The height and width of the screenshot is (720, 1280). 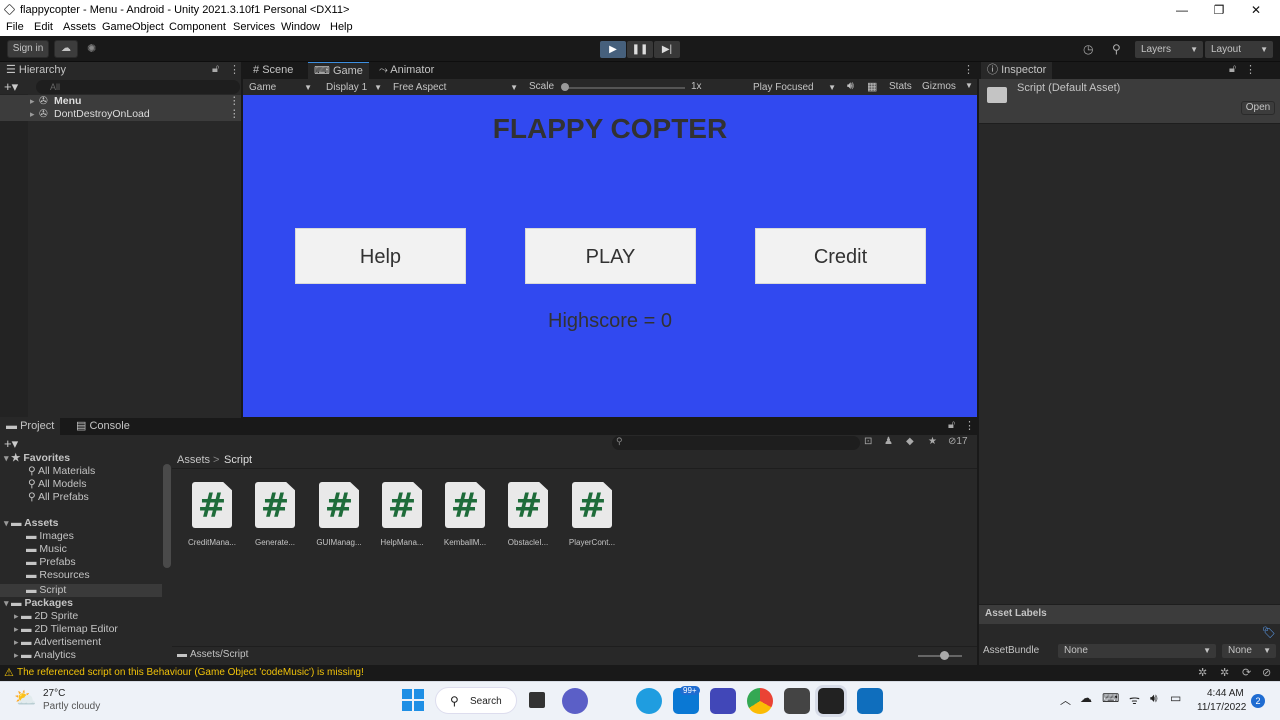 I want to click on edge-icon, so click(x=649, y=701).